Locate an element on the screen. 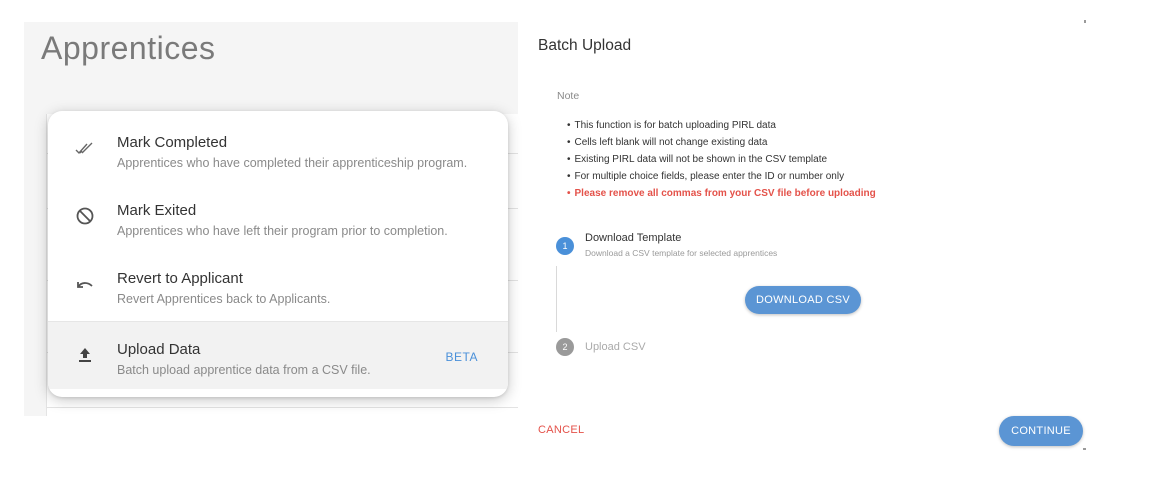 This screenshot has height=480, width=1176. beta-badge: BETA is located at coordinates (461, 357).